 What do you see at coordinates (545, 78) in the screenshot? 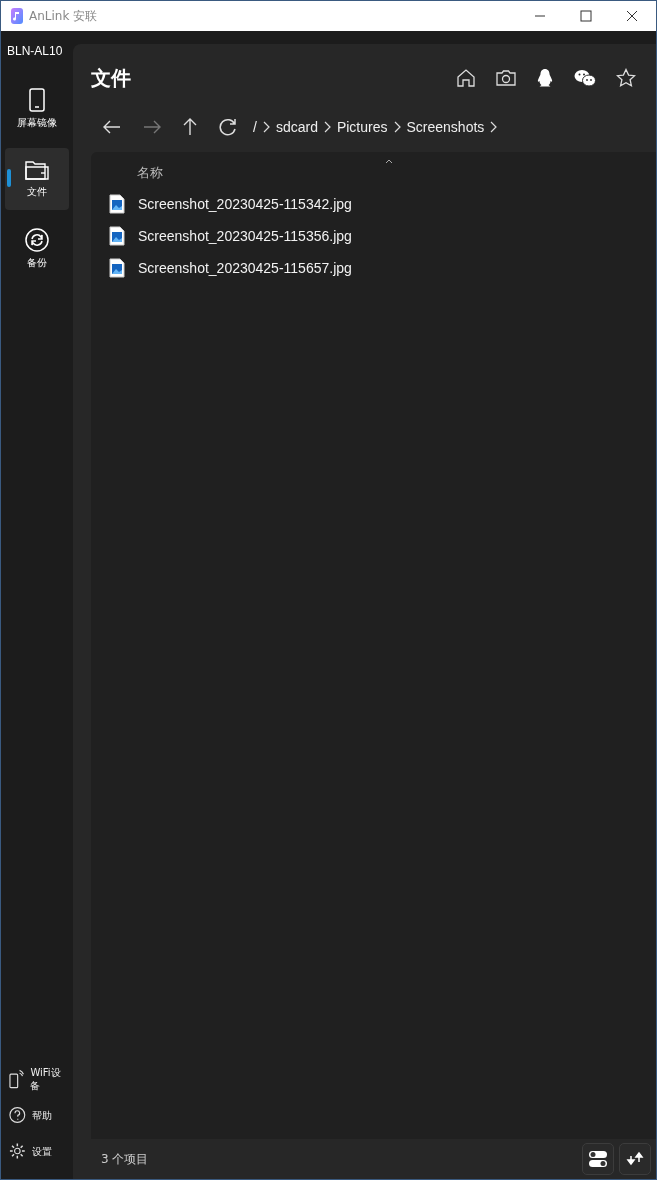
I see `penguin-icon` at bounding box center [545, 78].